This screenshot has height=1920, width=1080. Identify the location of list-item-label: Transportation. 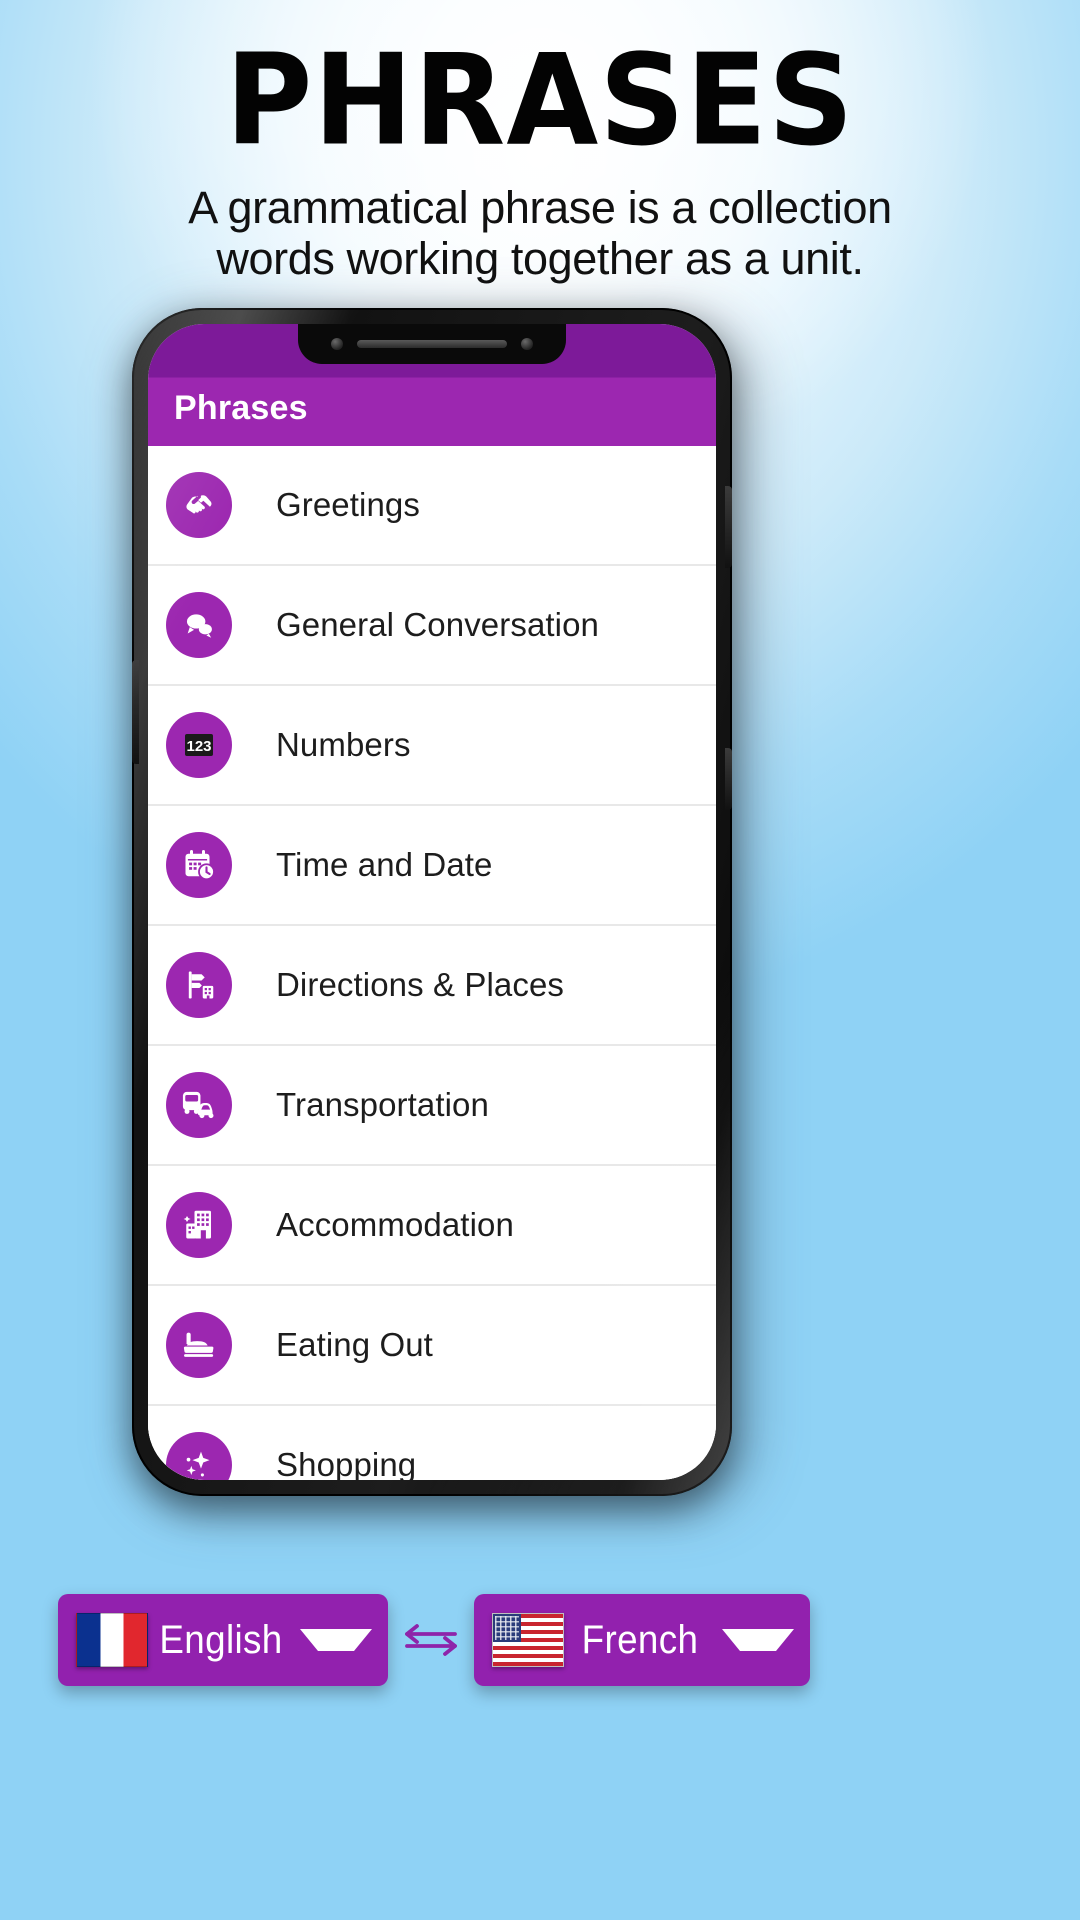
(382, 1104).